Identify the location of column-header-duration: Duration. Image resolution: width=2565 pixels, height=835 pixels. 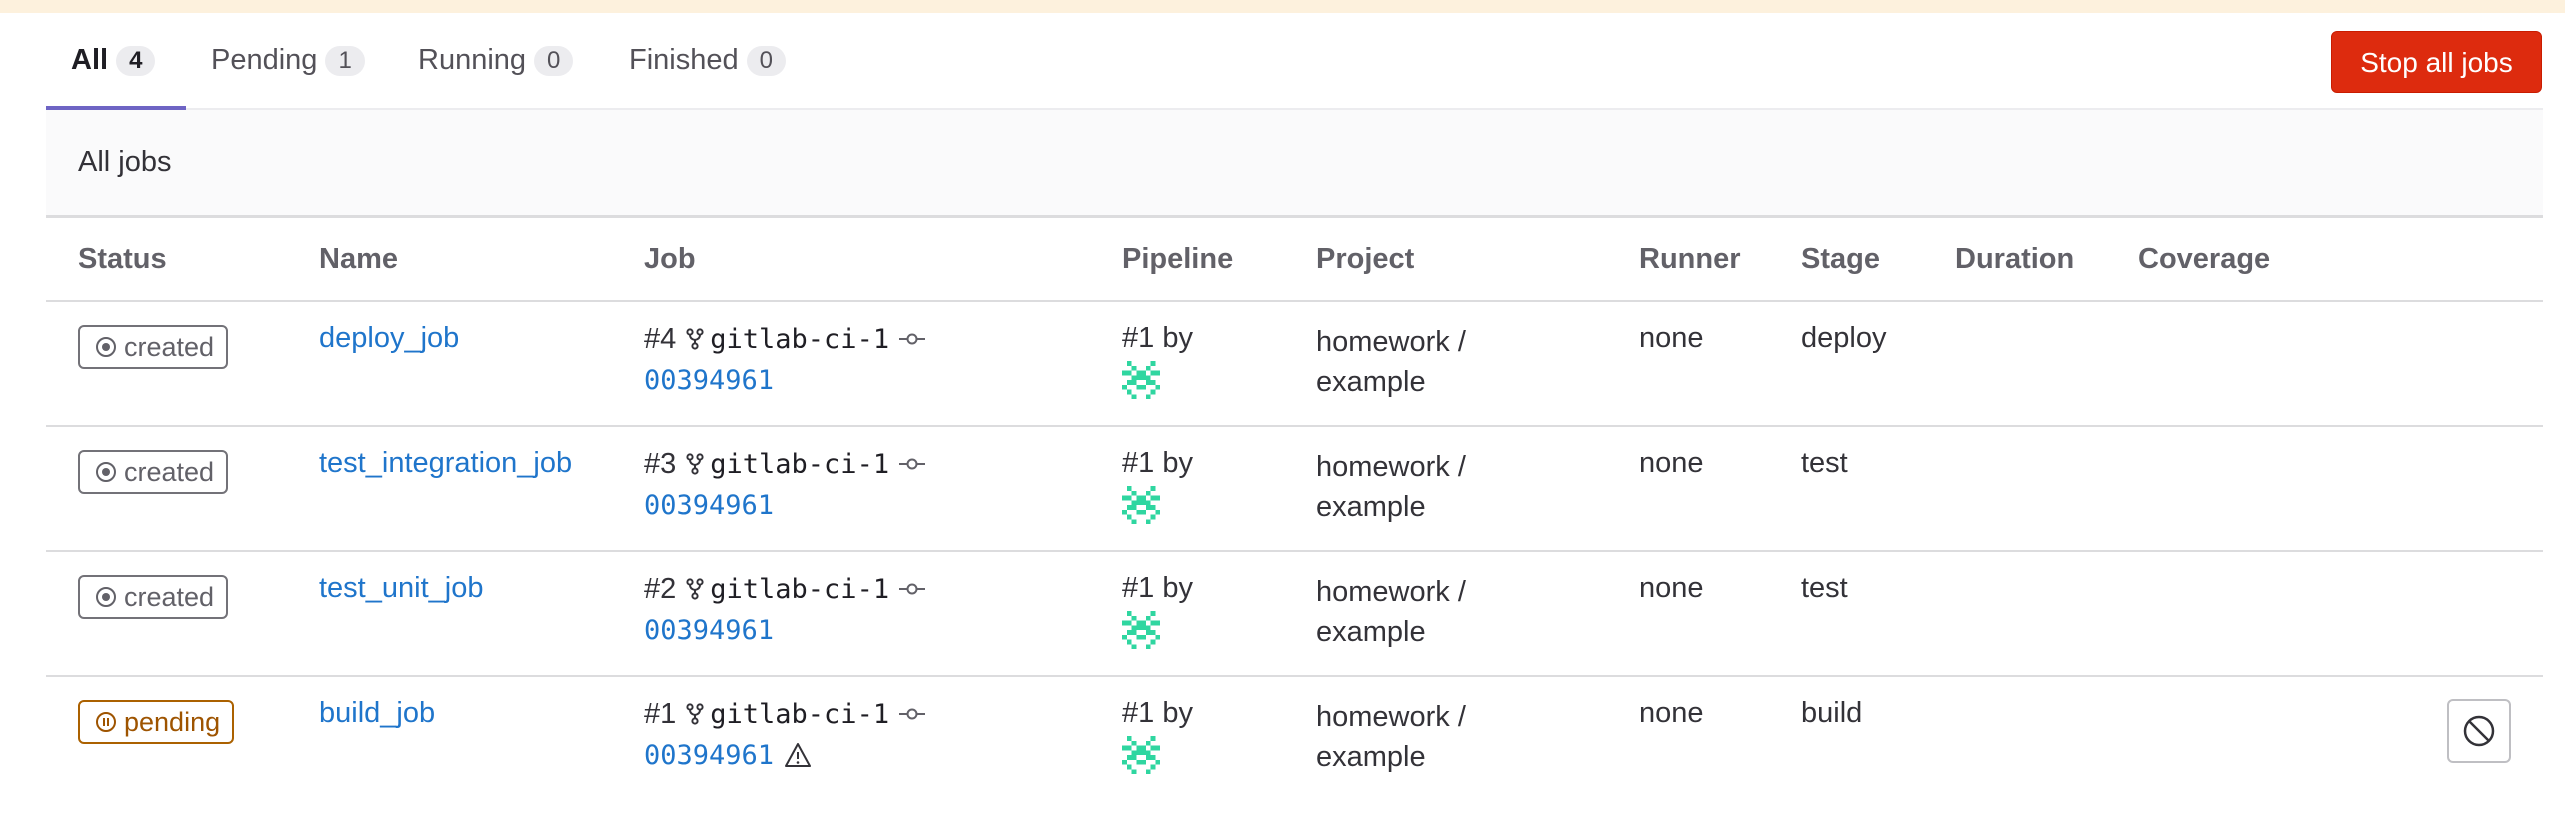
(2015, 259).